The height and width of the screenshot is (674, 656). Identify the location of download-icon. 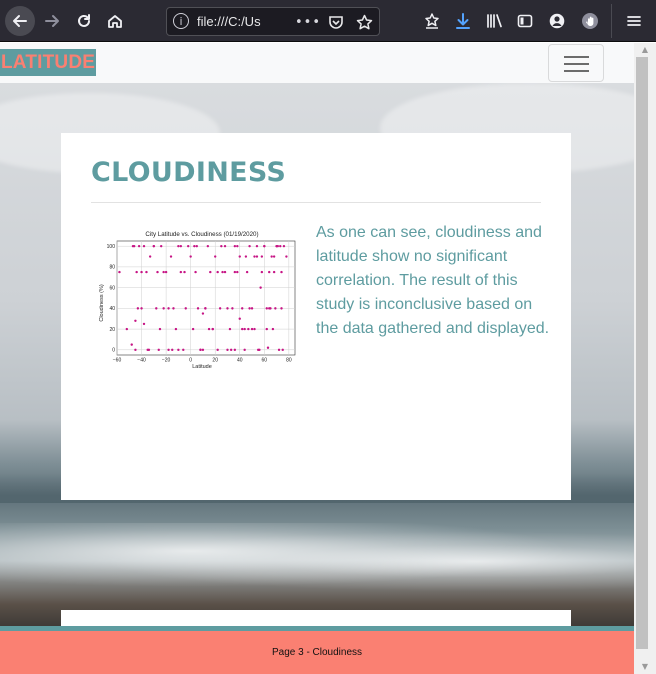
(463, 21).